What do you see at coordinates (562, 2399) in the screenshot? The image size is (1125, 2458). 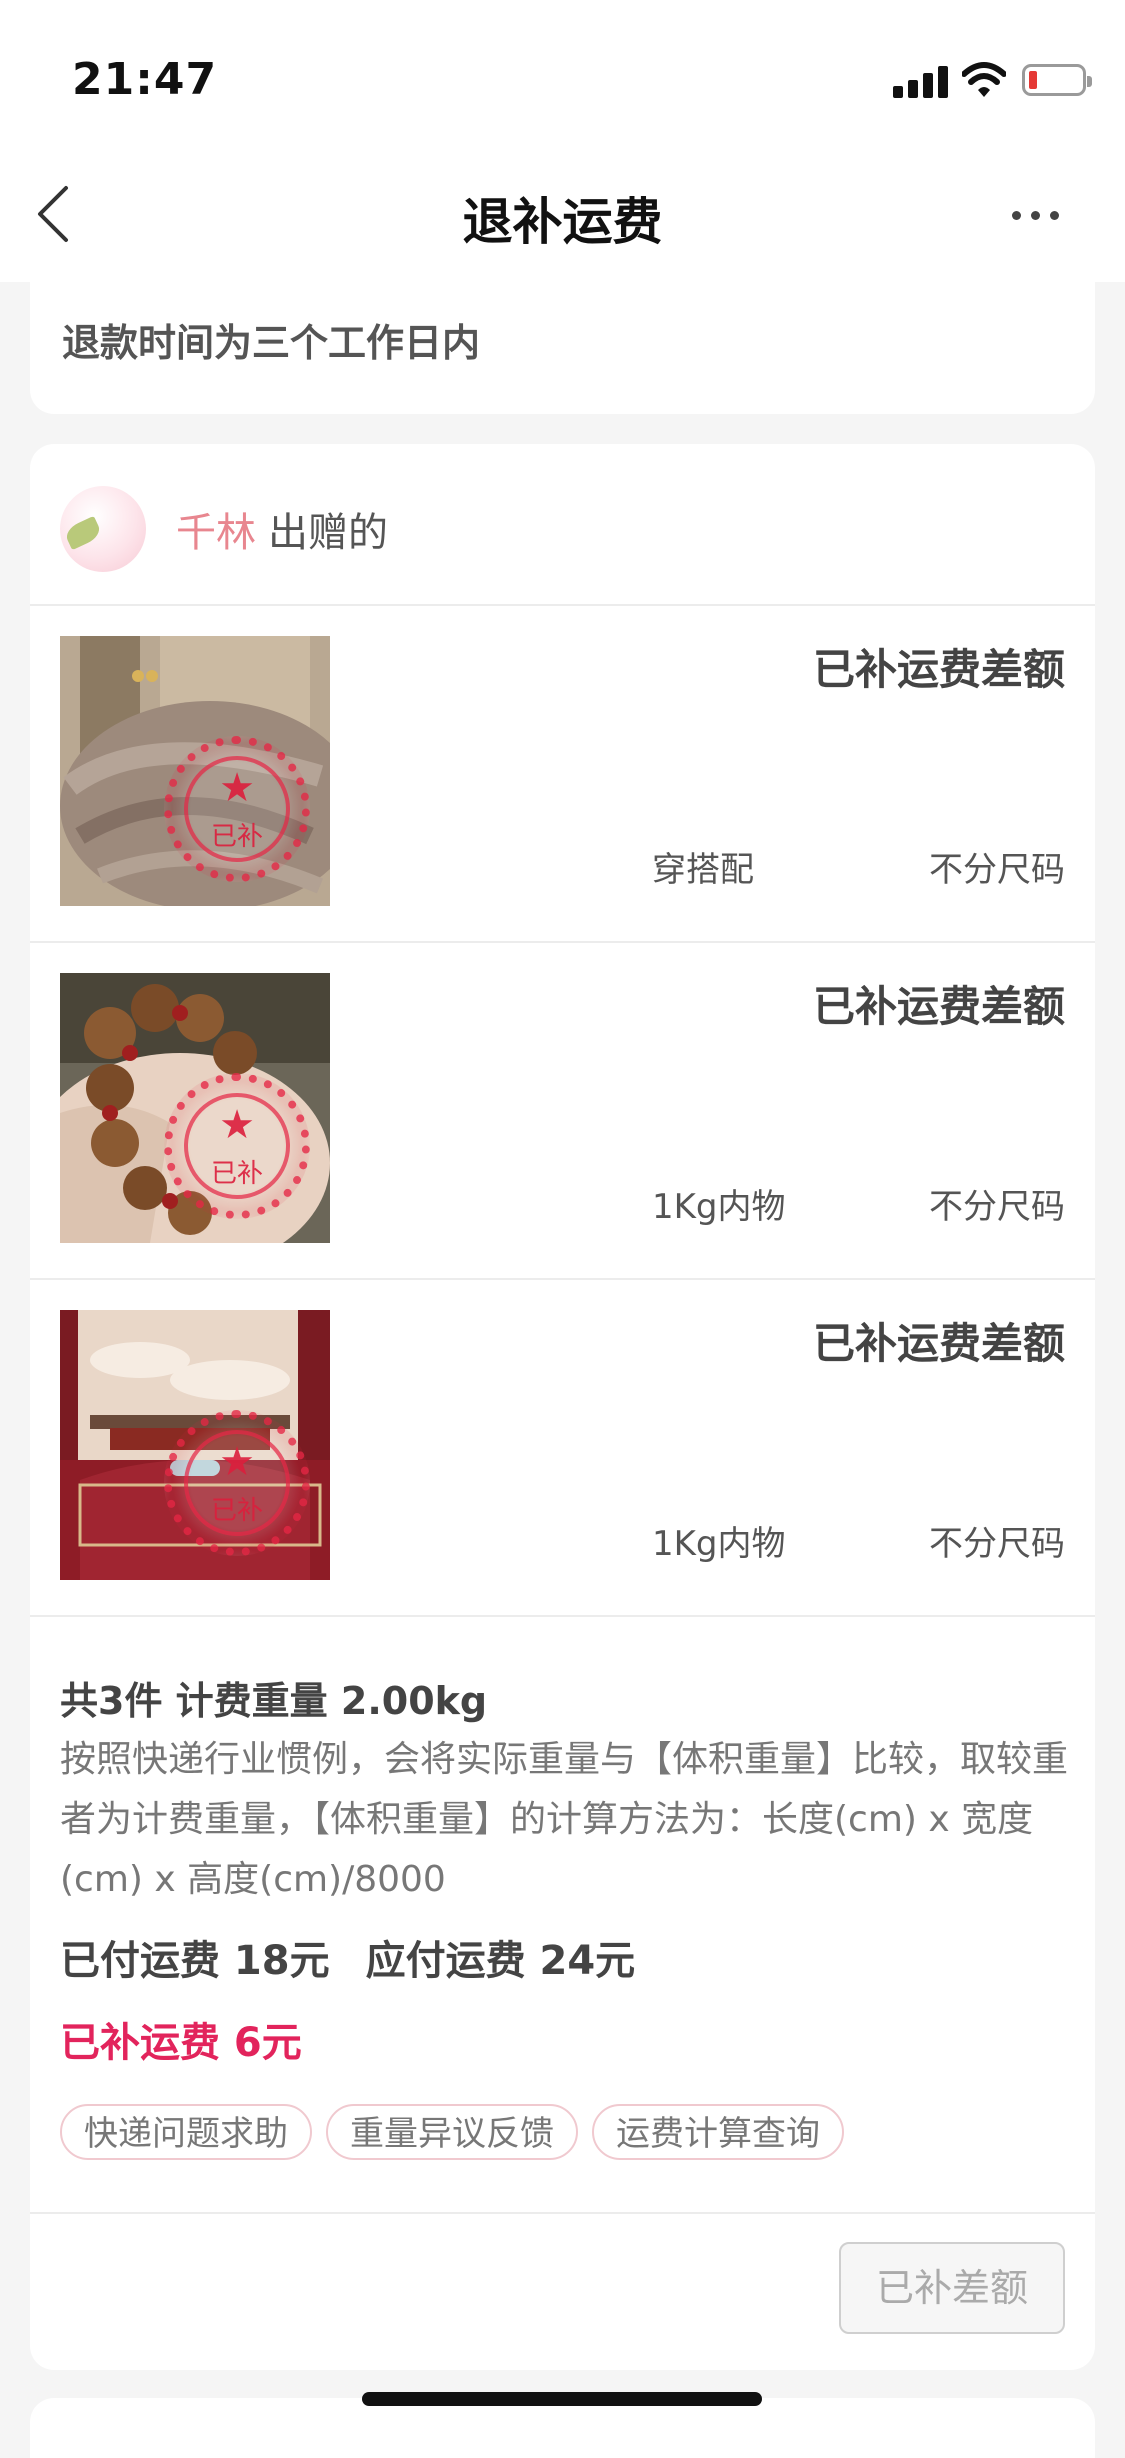 I see `home-indicator` at bounding box center [562, 2399].